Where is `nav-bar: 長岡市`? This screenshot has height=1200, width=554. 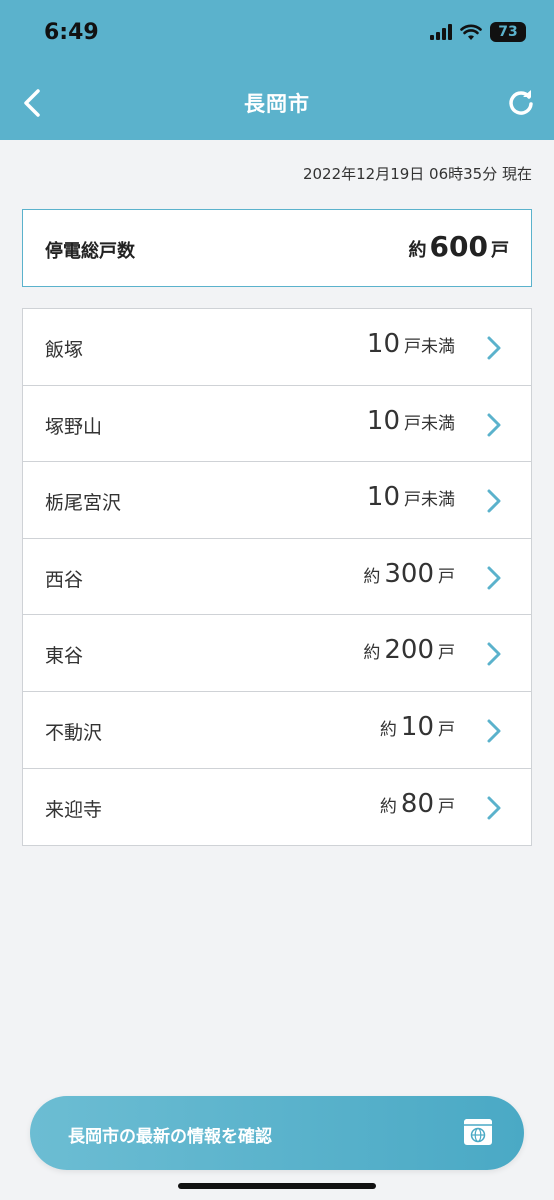
nav-bar: 長岡市 is located at coordinates (277, 103).